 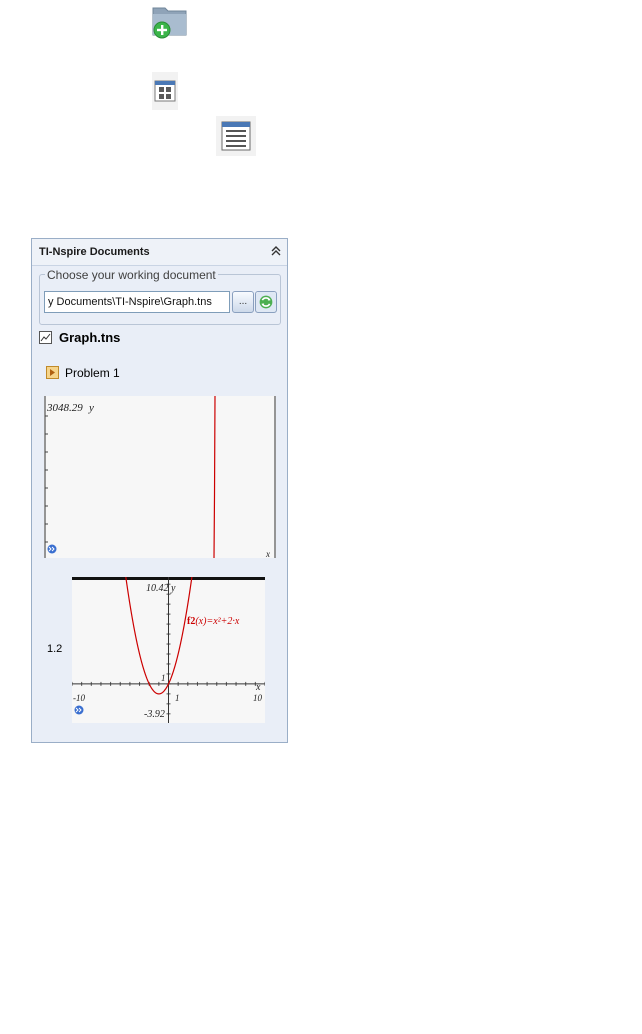 What do you see at coordinates (170, 20) in the screenshot?
I see `new-folder-icon` at bounding box center [170, 20].